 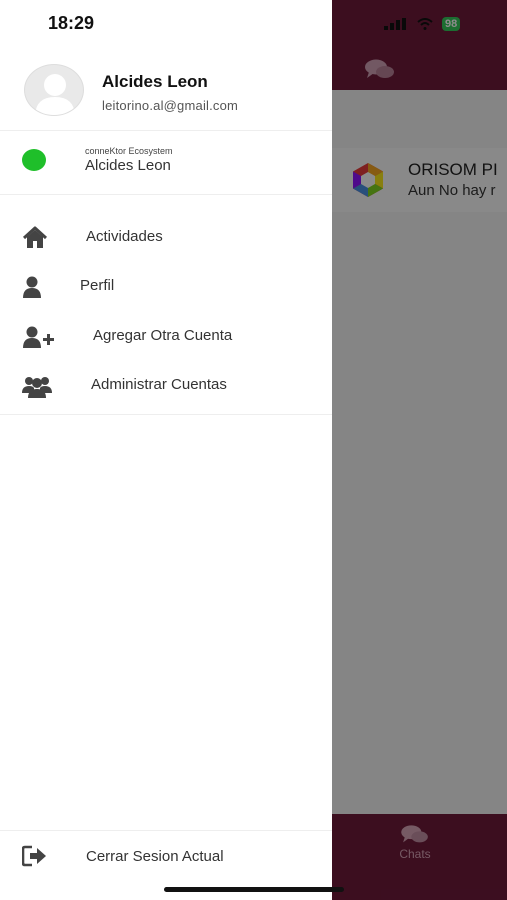 What do you see at coordinates (55, 94) in the screenshot?
I see `default-avatar-icon` at bounding box center [55, 94].